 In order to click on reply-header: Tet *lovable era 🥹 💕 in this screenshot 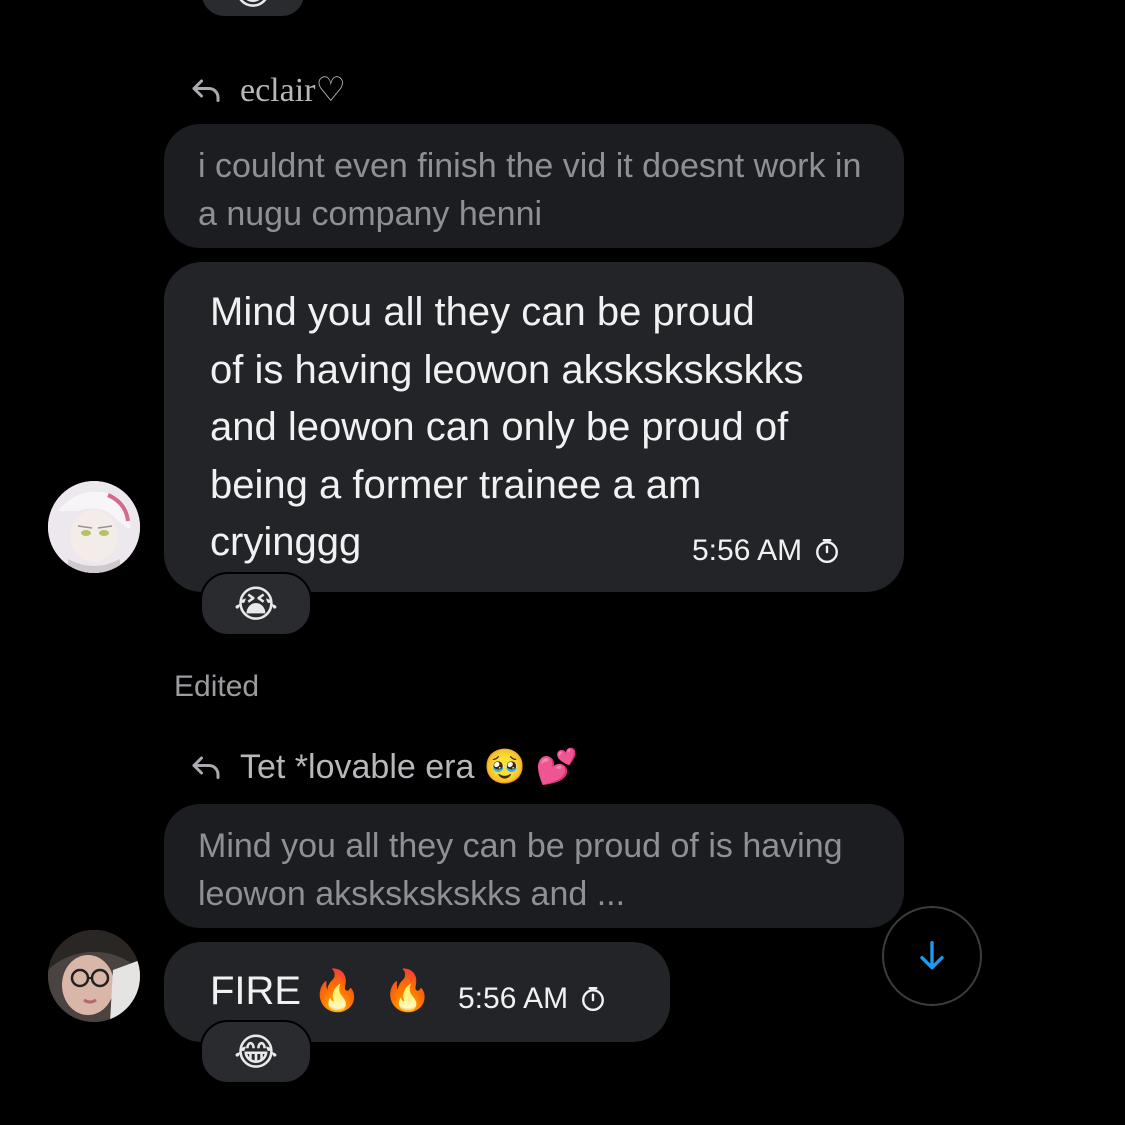, I will do `click(383, 767)`.